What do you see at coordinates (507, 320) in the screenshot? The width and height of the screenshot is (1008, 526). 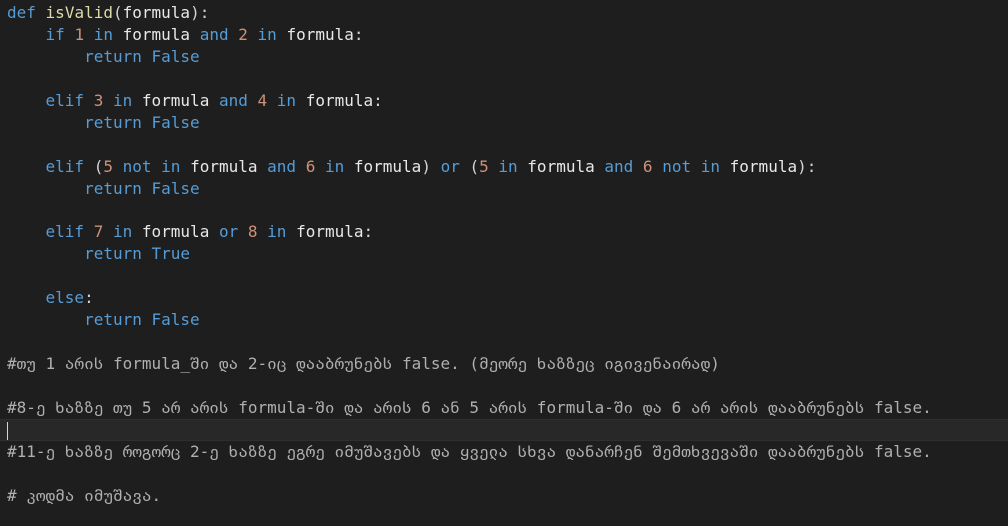 I see `code-line-15: return False` at bounding box center [507, 320].